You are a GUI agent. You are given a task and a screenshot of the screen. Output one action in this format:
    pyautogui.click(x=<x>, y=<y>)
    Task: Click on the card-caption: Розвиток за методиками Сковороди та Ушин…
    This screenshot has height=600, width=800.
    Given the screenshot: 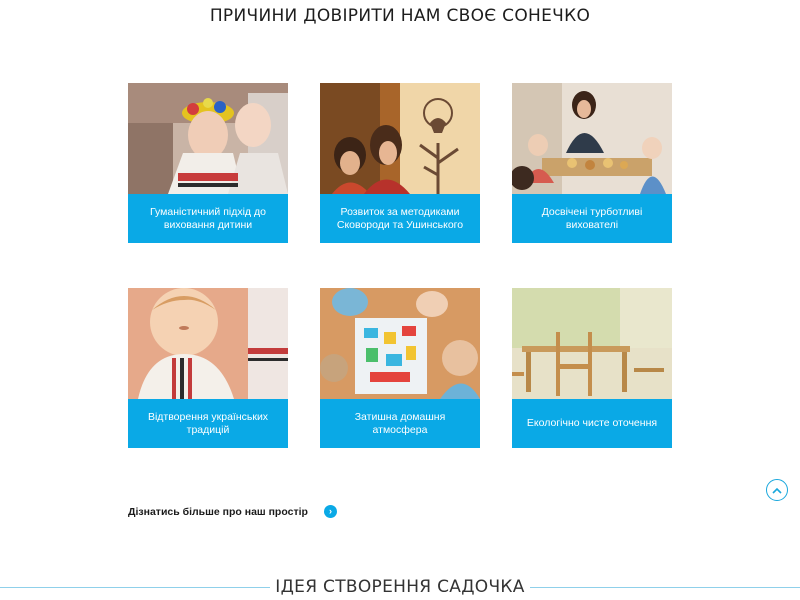 What is the action you would take?
    pyautogui.click(x=400, y=218)
    